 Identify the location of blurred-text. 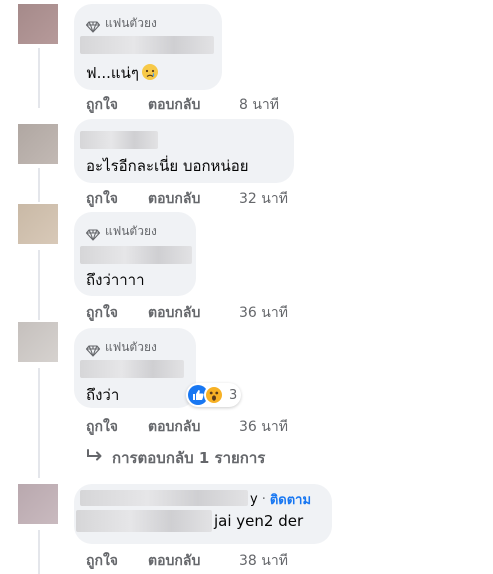
(144, 521).